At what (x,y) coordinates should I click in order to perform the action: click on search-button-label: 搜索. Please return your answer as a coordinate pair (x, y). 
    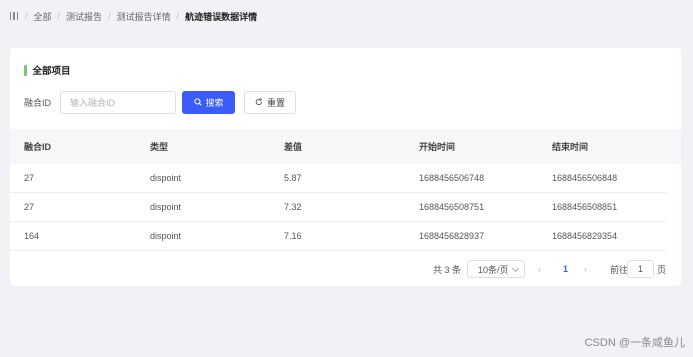
    Looking at the image, I should click on (214, 102).